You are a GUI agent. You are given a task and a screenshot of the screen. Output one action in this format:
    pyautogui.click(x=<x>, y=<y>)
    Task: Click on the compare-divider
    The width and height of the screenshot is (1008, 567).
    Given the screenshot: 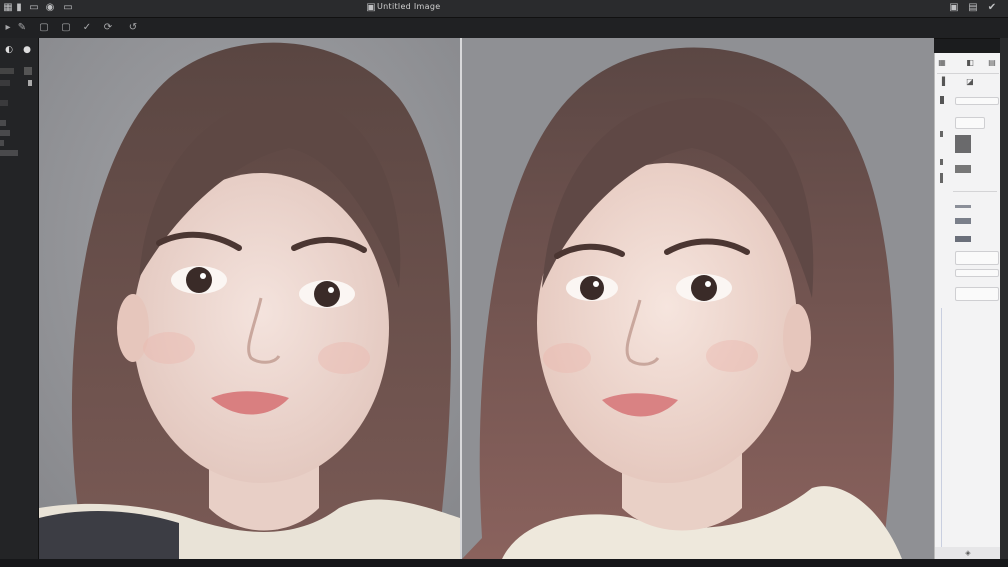 What is the action you would take?
    pyautogui.click(x=461, y=298)
    